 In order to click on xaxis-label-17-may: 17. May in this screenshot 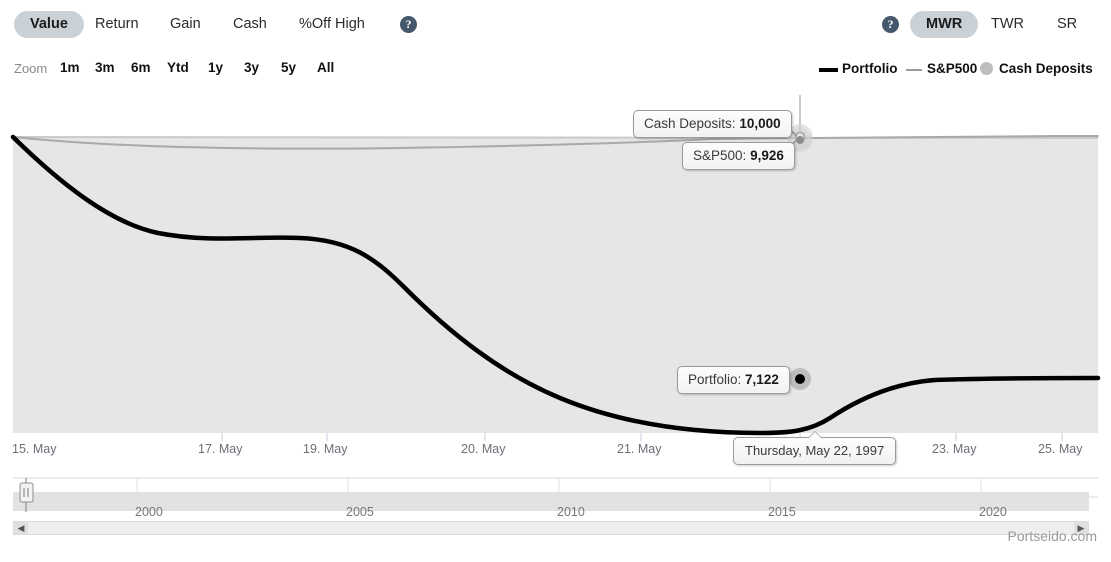, I will do `click(220, 449)`.